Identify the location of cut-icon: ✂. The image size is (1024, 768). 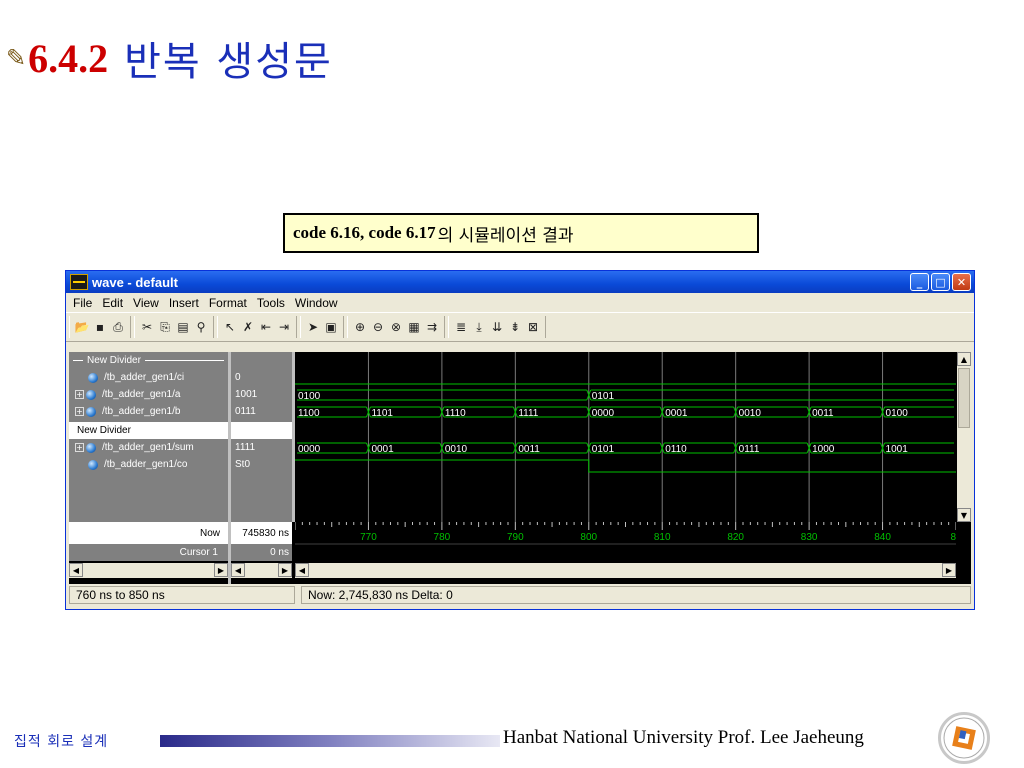
(147, 327).